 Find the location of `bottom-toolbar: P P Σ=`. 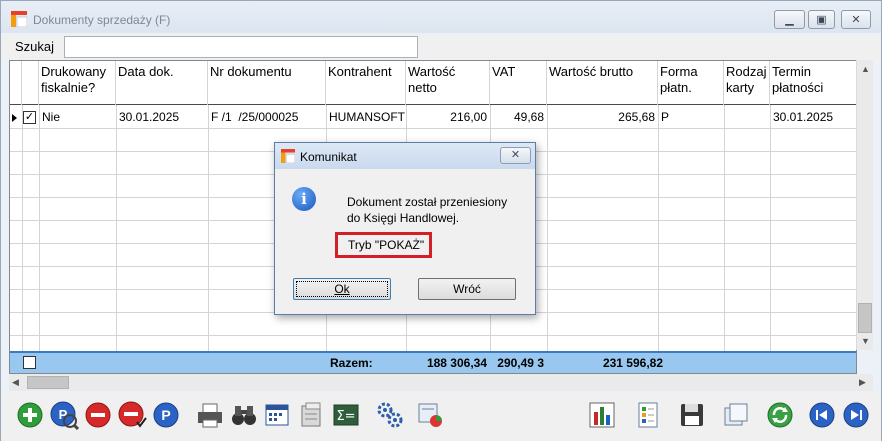

bottom-toolbar: P P Σ= is located at coordinates (441, 417).